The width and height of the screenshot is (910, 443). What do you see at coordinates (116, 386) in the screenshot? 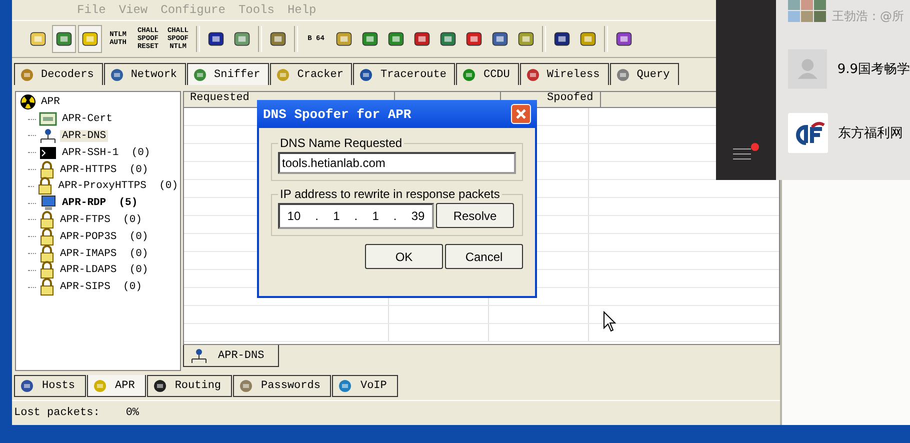
I see `tab: APR` at bounding box center [116, 386].